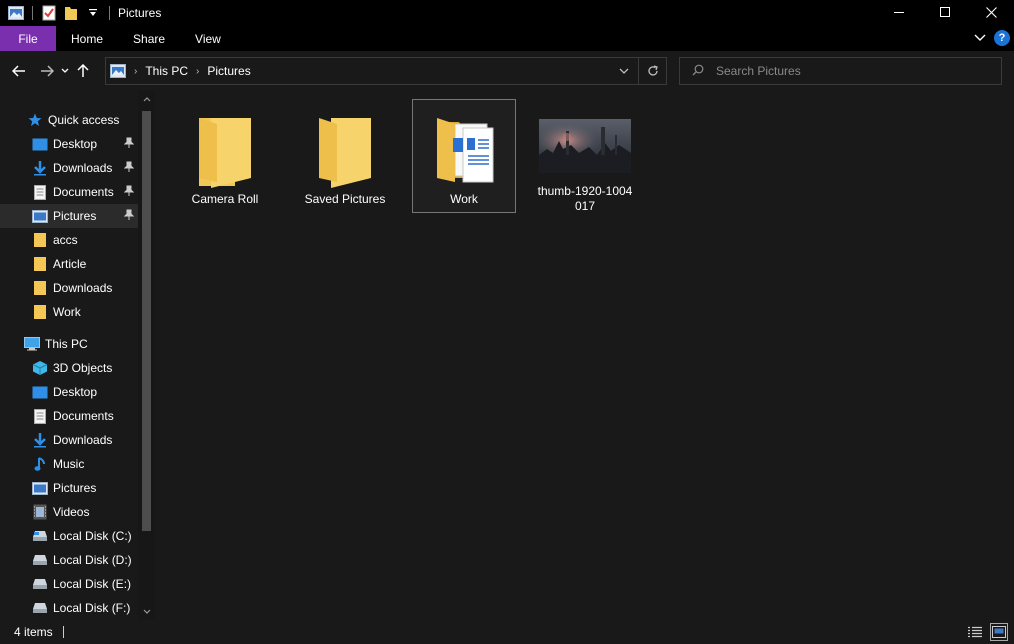  What do you see at coordinates (146, 321) in the screenshot?
I see `scrollbar-thumb` at bounding box center [146, 321].